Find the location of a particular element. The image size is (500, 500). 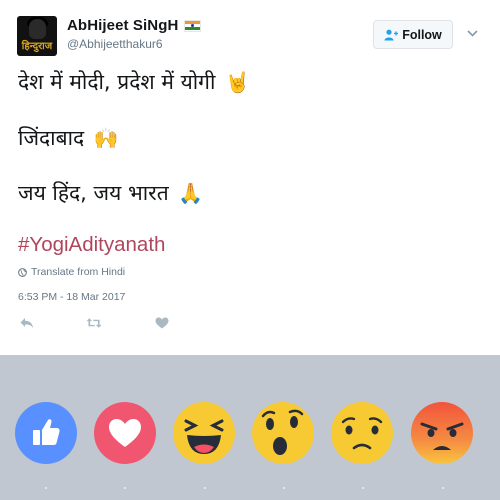

follow-button: Follow is located at coordinates (413, 34).